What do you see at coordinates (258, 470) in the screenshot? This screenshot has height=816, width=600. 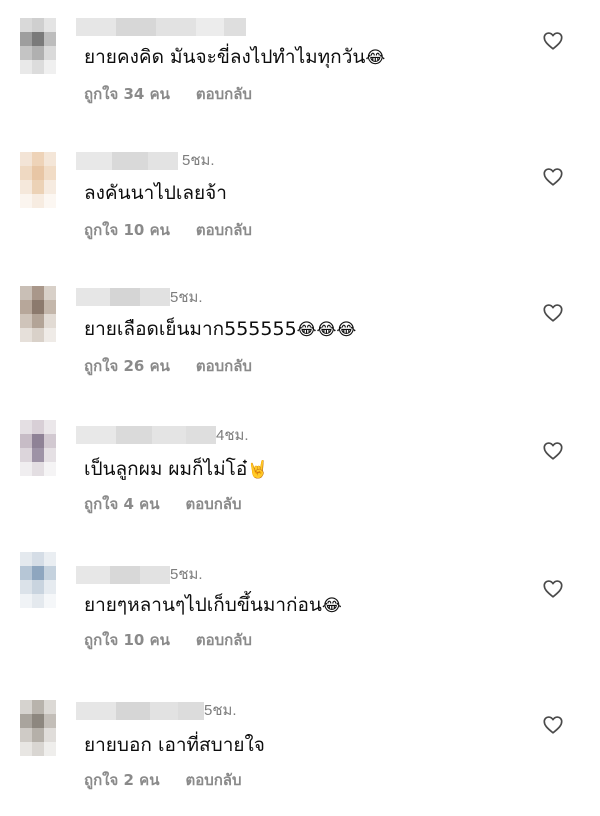 I see `emoji: 🤘` at bounding box center [258, 470].